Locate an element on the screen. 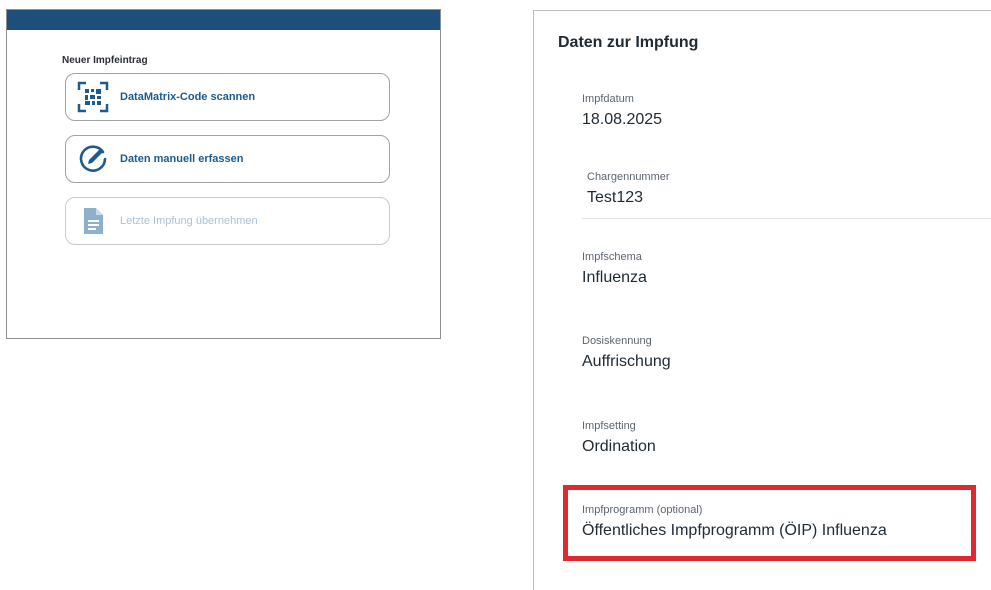  field-label: Impfschema is located at coordinates (612, 257).